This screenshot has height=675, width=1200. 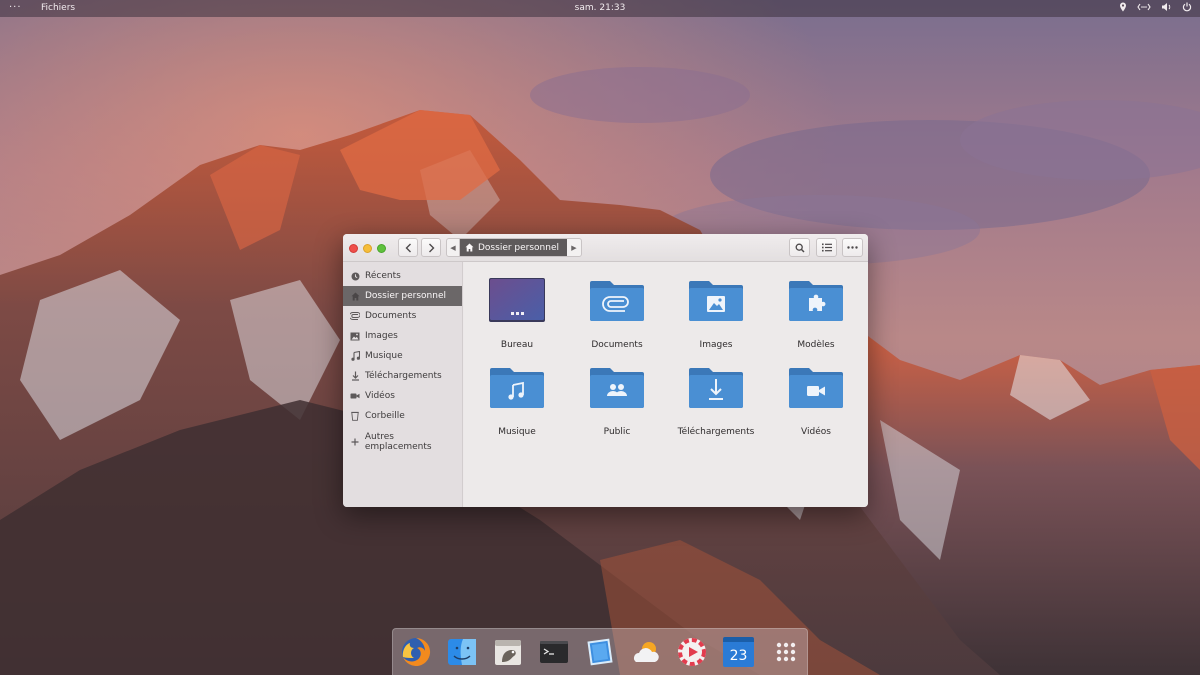 I want to click on folder-videos: Vidéos, so click(x=816, y=400).